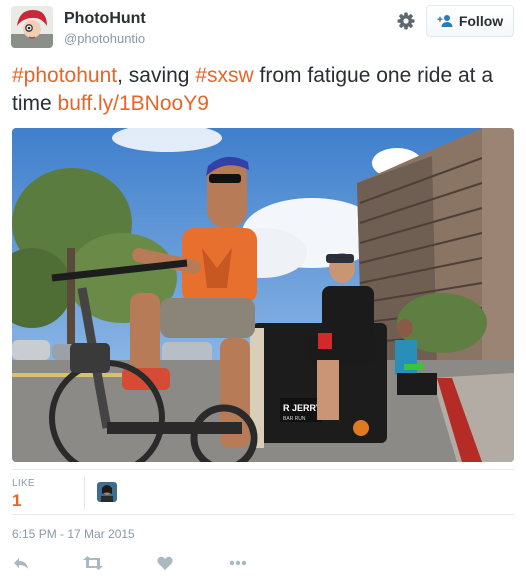 The height and width of the screenshot is (581, 526). What do you see at coordinates (165, 563) in the screenshot?
I see `like-icon` at bounding box center [165, 563].